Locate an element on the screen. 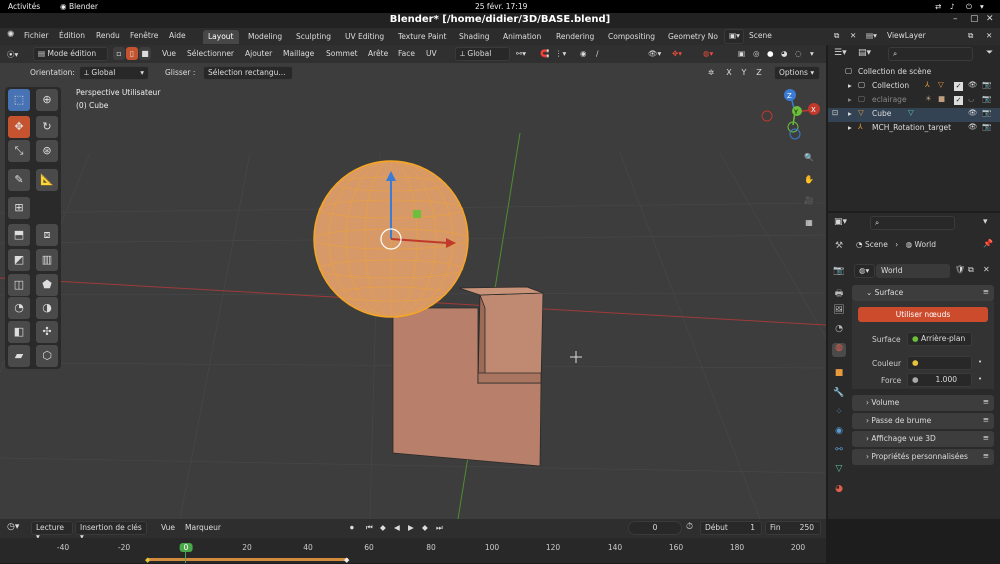 The image size is (1000, 564). constraints-tab-icon: ⚯ is located at coordinates (839, 452).